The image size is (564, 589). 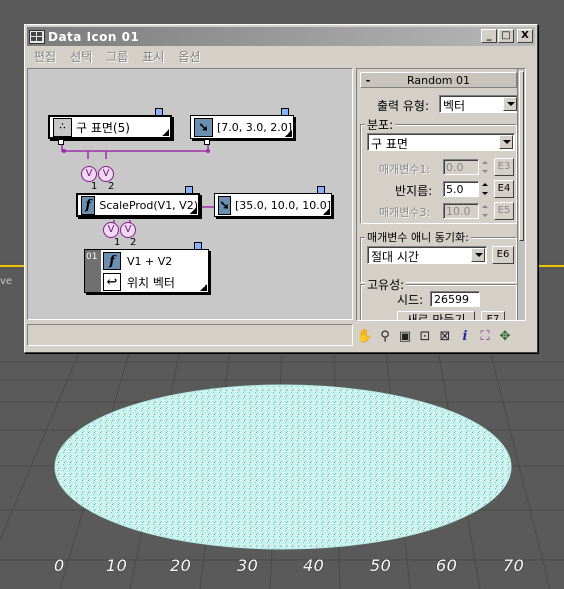 I want to click on node-vector-1: ➘ [7.0, 3.0, 2.0], so click(x=242, y=127).